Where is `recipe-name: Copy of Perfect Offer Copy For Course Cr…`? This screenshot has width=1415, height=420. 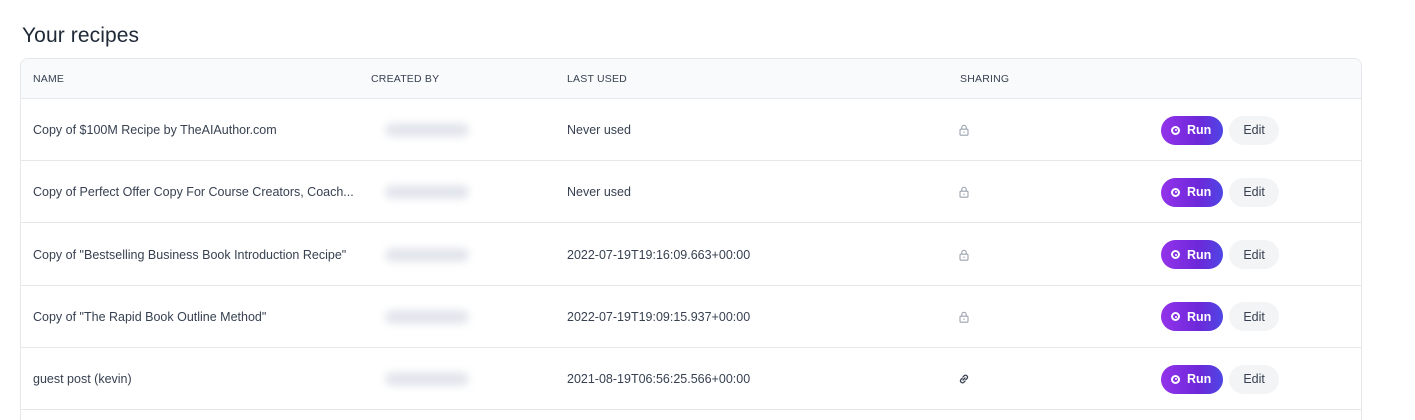
recipe-name: Copy of Perfect Offer Copy For Course Cr… is located at coordinates (198, 192).